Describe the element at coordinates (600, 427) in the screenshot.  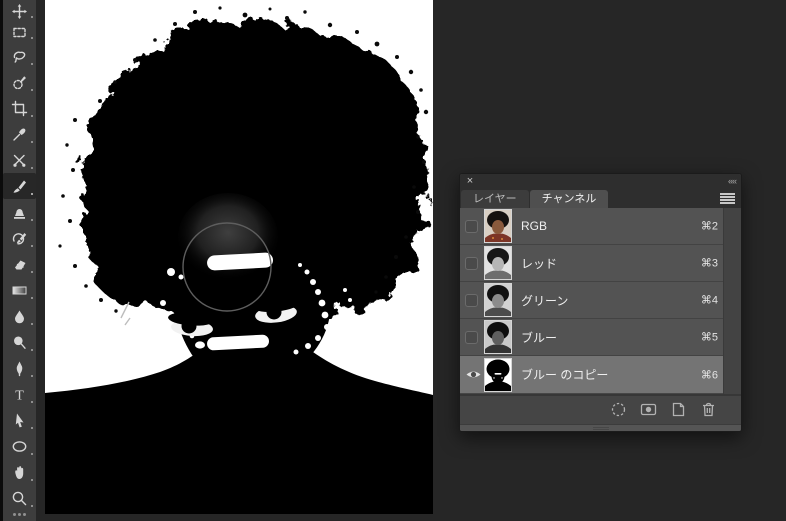
I see `panel-resize-bar` at that location.